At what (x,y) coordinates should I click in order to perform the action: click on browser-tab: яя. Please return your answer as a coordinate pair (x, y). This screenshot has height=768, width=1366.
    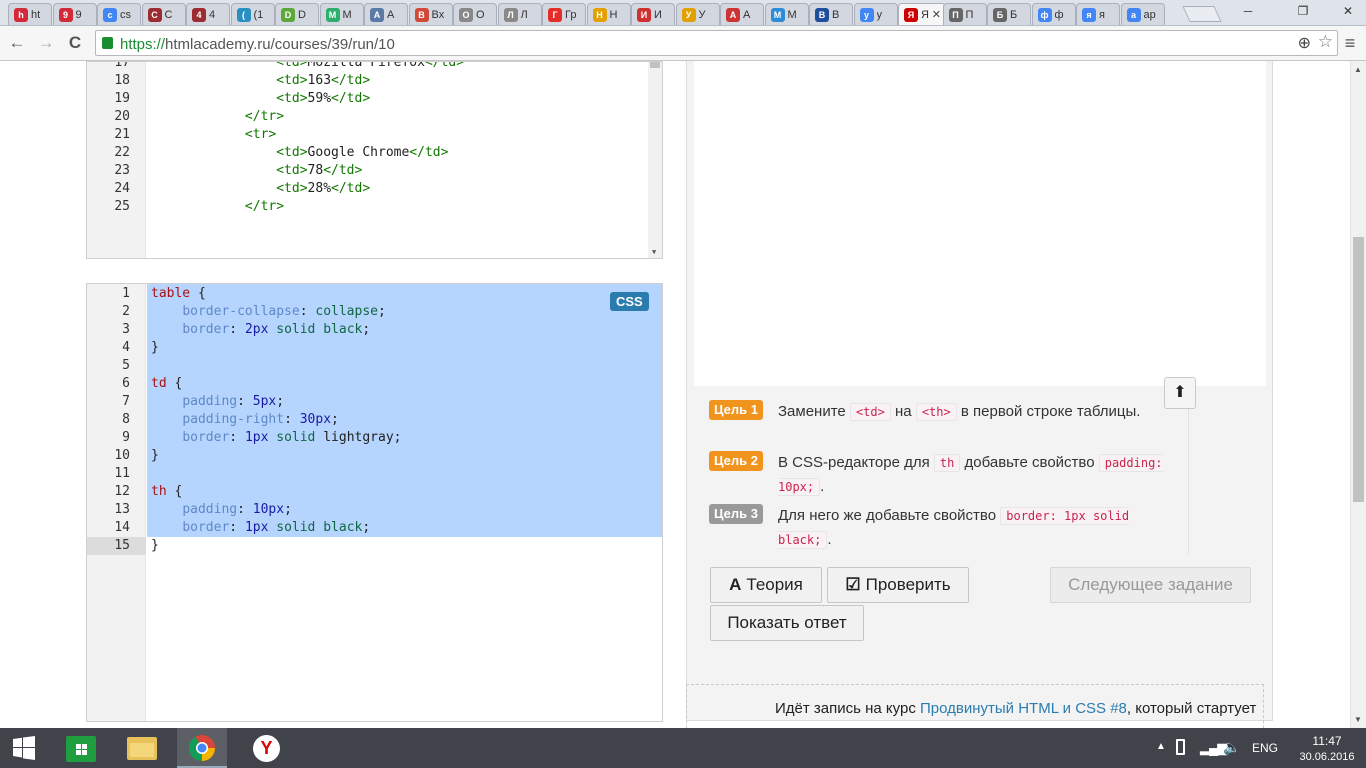
    Looking at the image, I should click on (1098, 14).